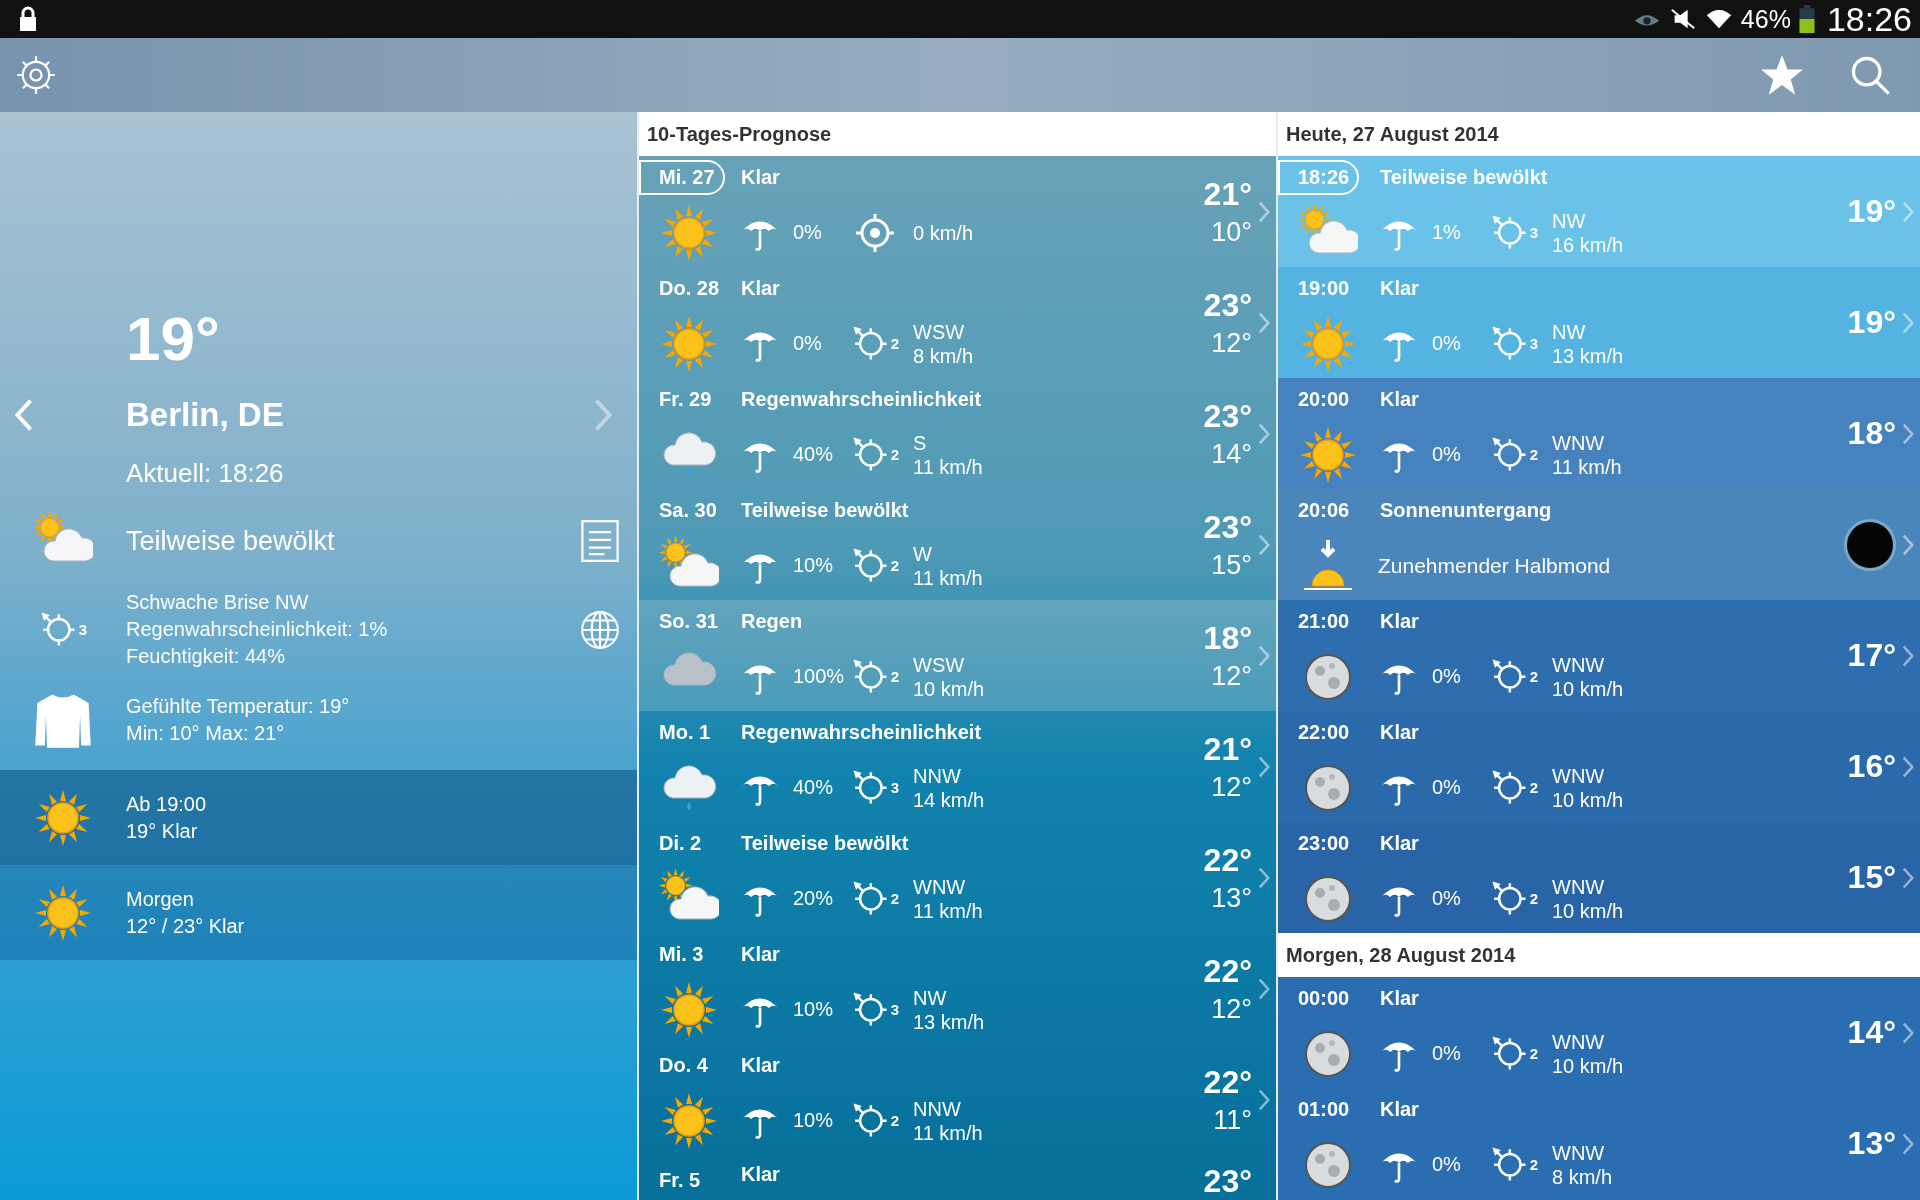 The height and width of the screenshot is (1200, 1920). I want to click on temperature: 13°, so click(1871, 1143).